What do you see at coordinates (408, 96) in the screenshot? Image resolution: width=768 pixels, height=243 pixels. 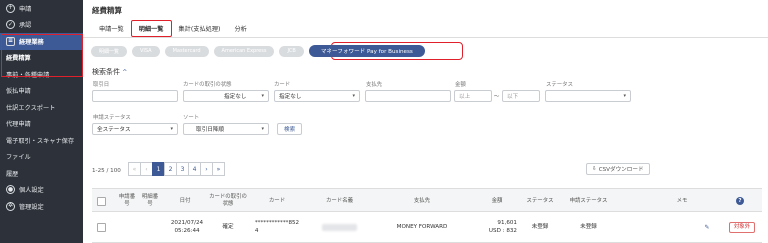 I see `payee-input` at bounding box center [408, 96].